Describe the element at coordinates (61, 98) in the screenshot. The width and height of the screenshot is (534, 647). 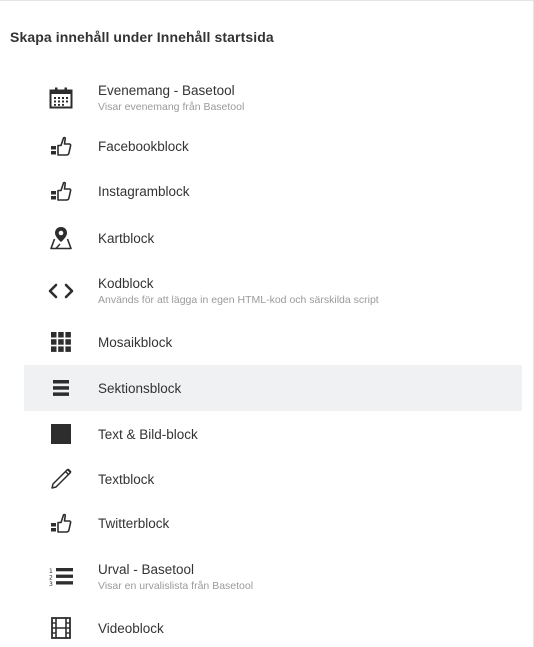
I see `calendar-icon` at that location.